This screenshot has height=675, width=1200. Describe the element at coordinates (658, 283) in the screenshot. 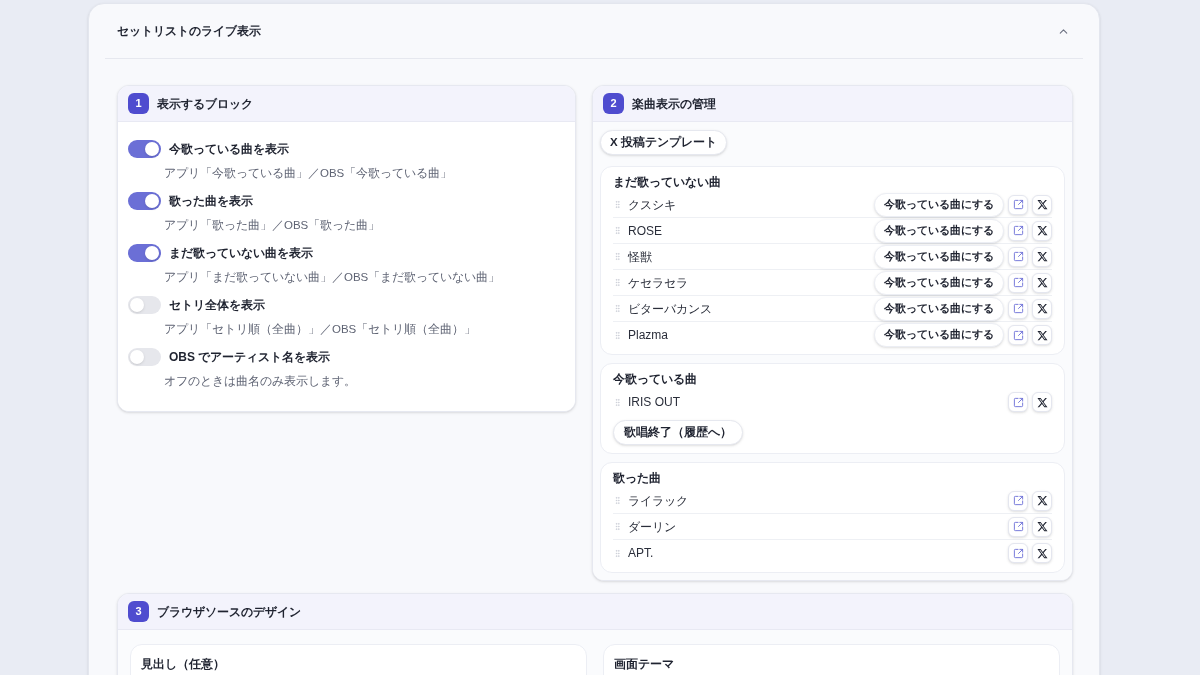

I see `song-name: ケセラセラ` at that location.